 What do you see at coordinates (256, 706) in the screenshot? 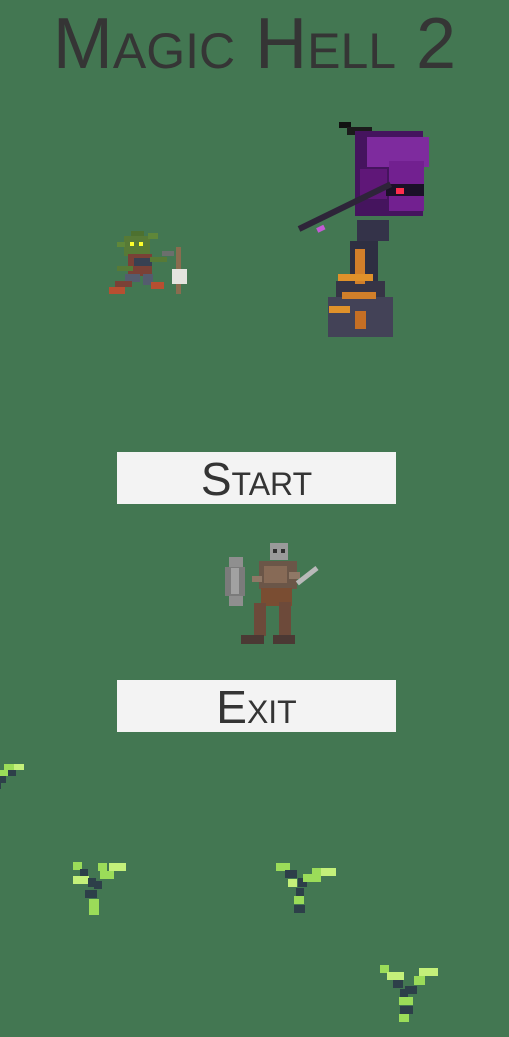
I see `exit-button: Exit` at bounding box center [256, 706].